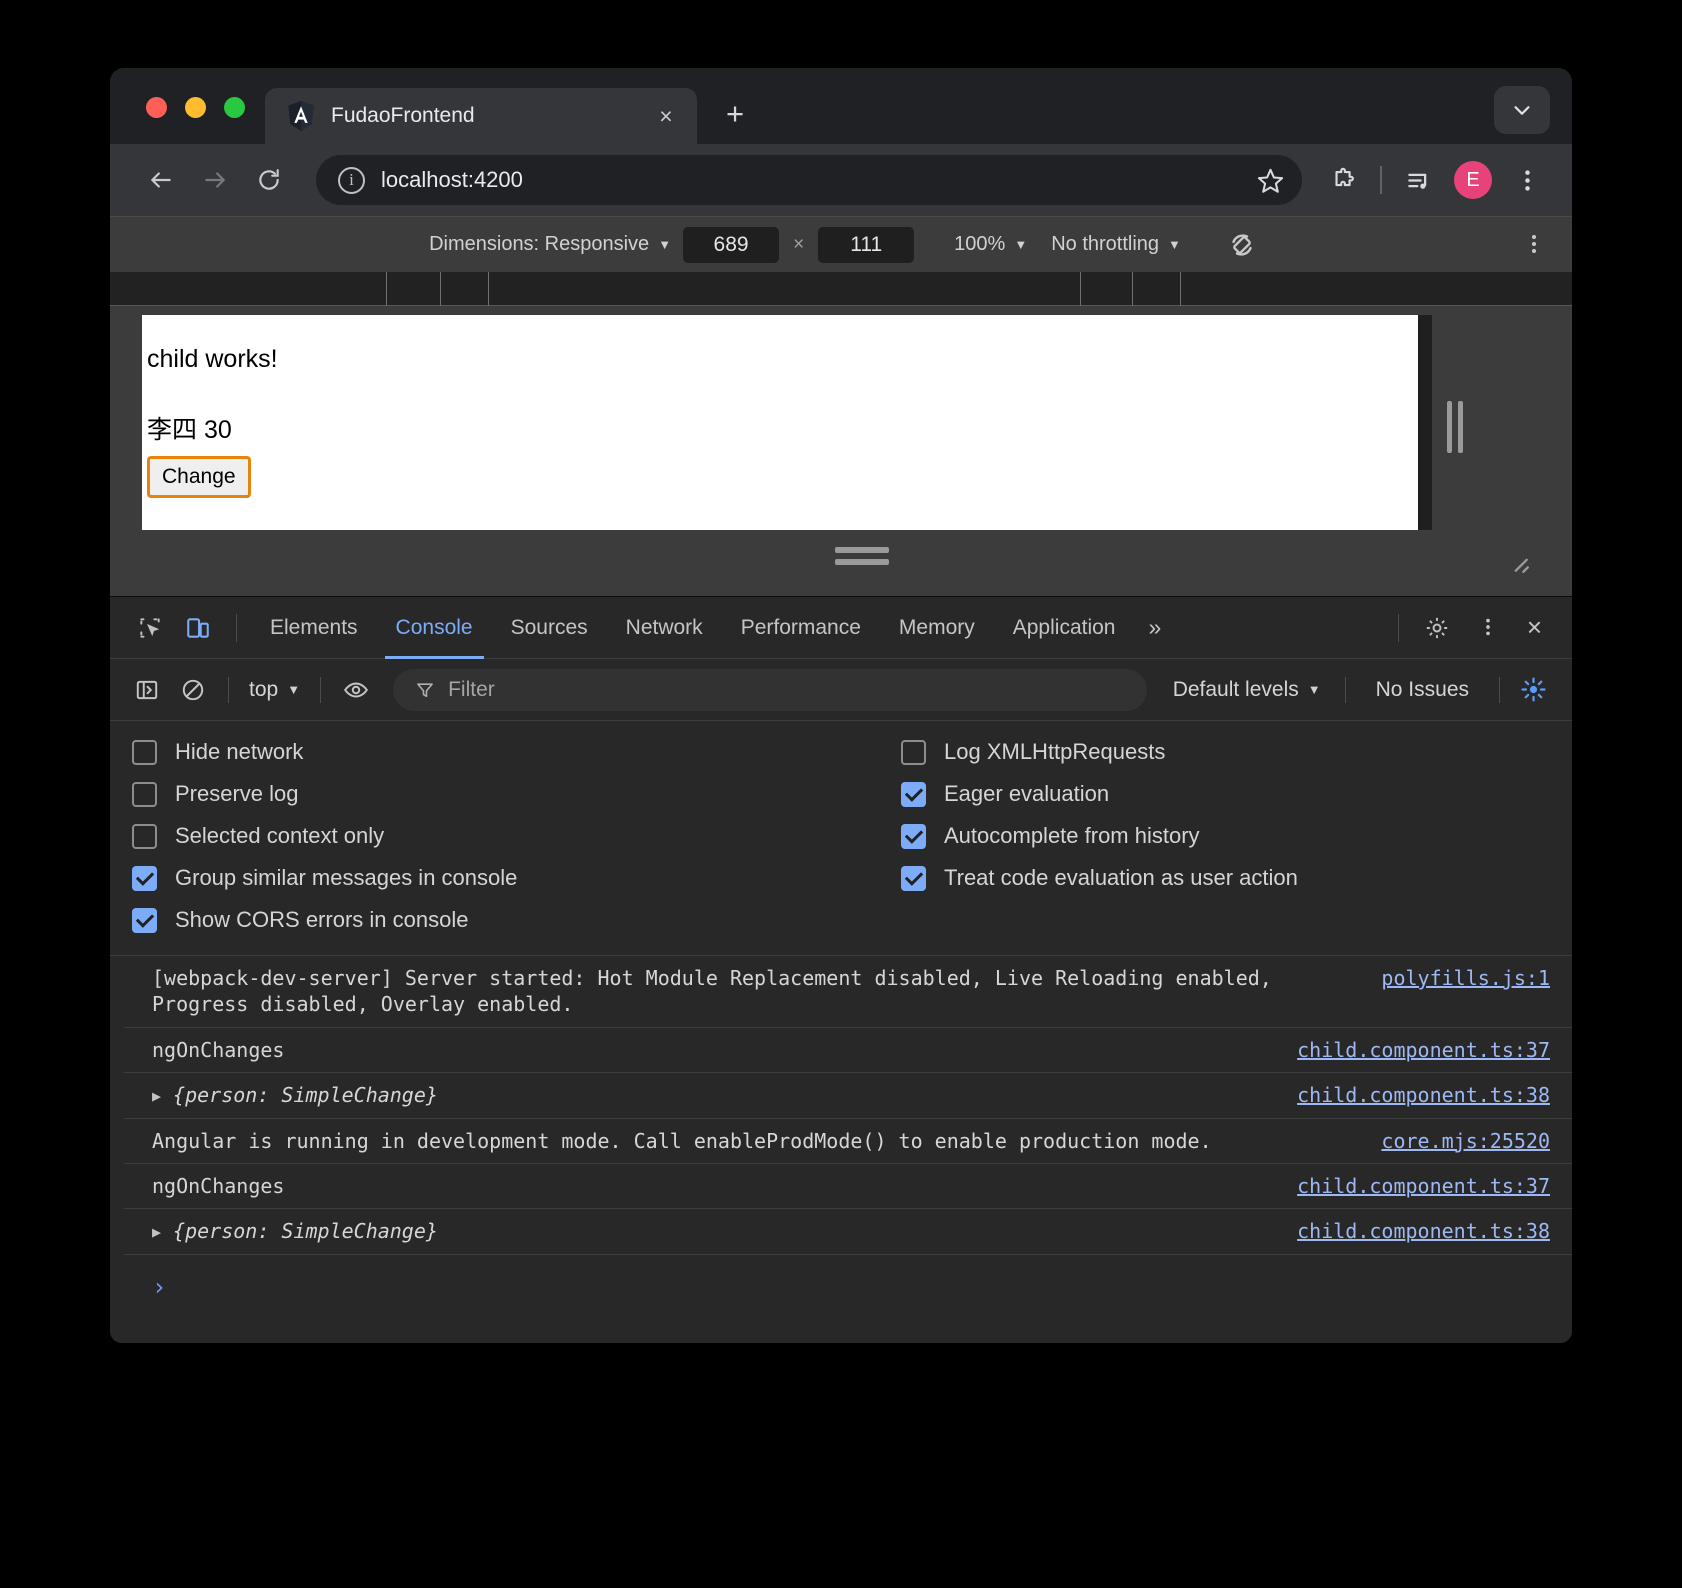  I want to click on clear-console-button, so click(193, 690).